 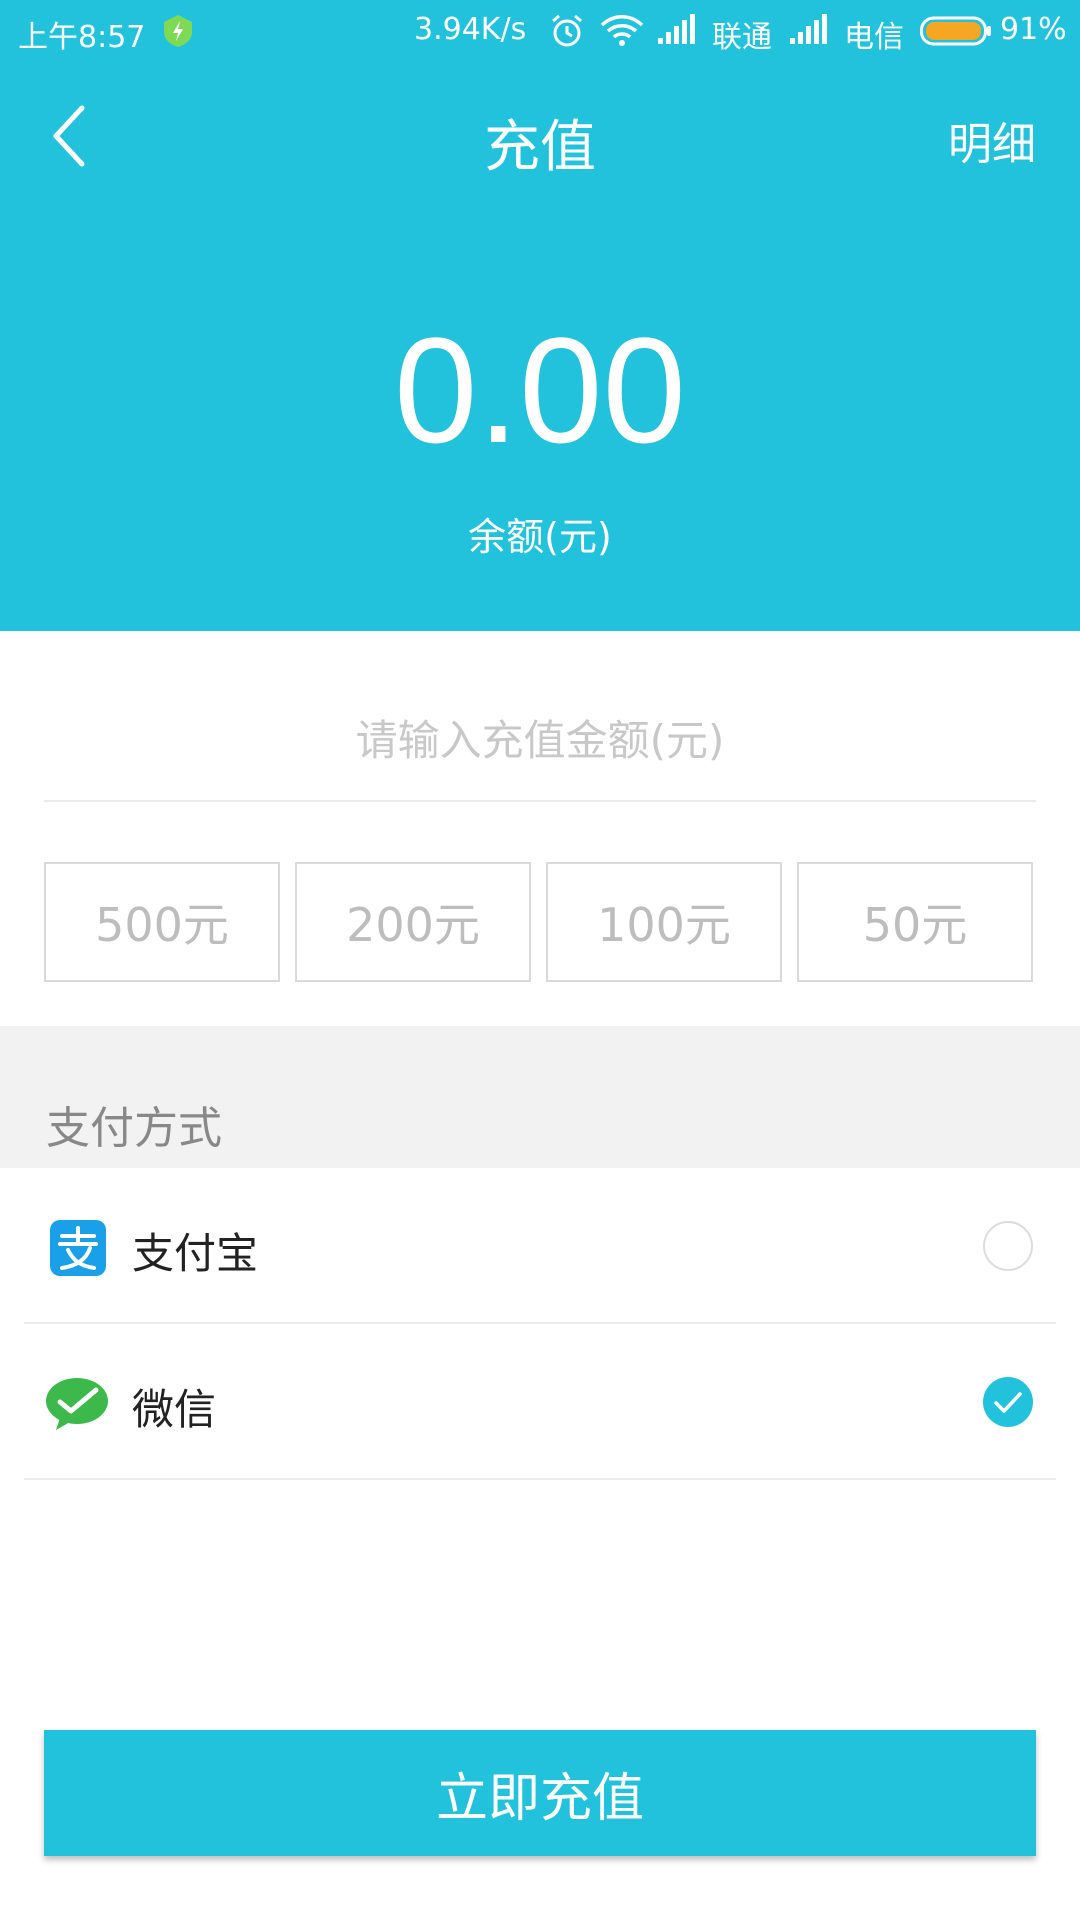 I want to click on preset-100-button: 100元, so click(x=664, y=922).